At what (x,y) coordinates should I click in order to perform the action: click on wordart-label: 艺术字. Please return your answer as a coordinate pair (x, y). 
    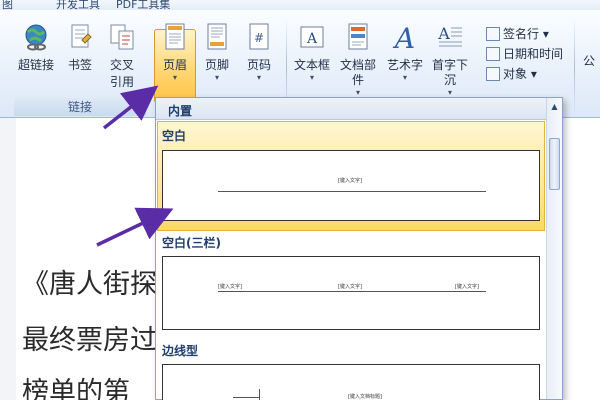
    Looking at the image, I should click on (404, 65).